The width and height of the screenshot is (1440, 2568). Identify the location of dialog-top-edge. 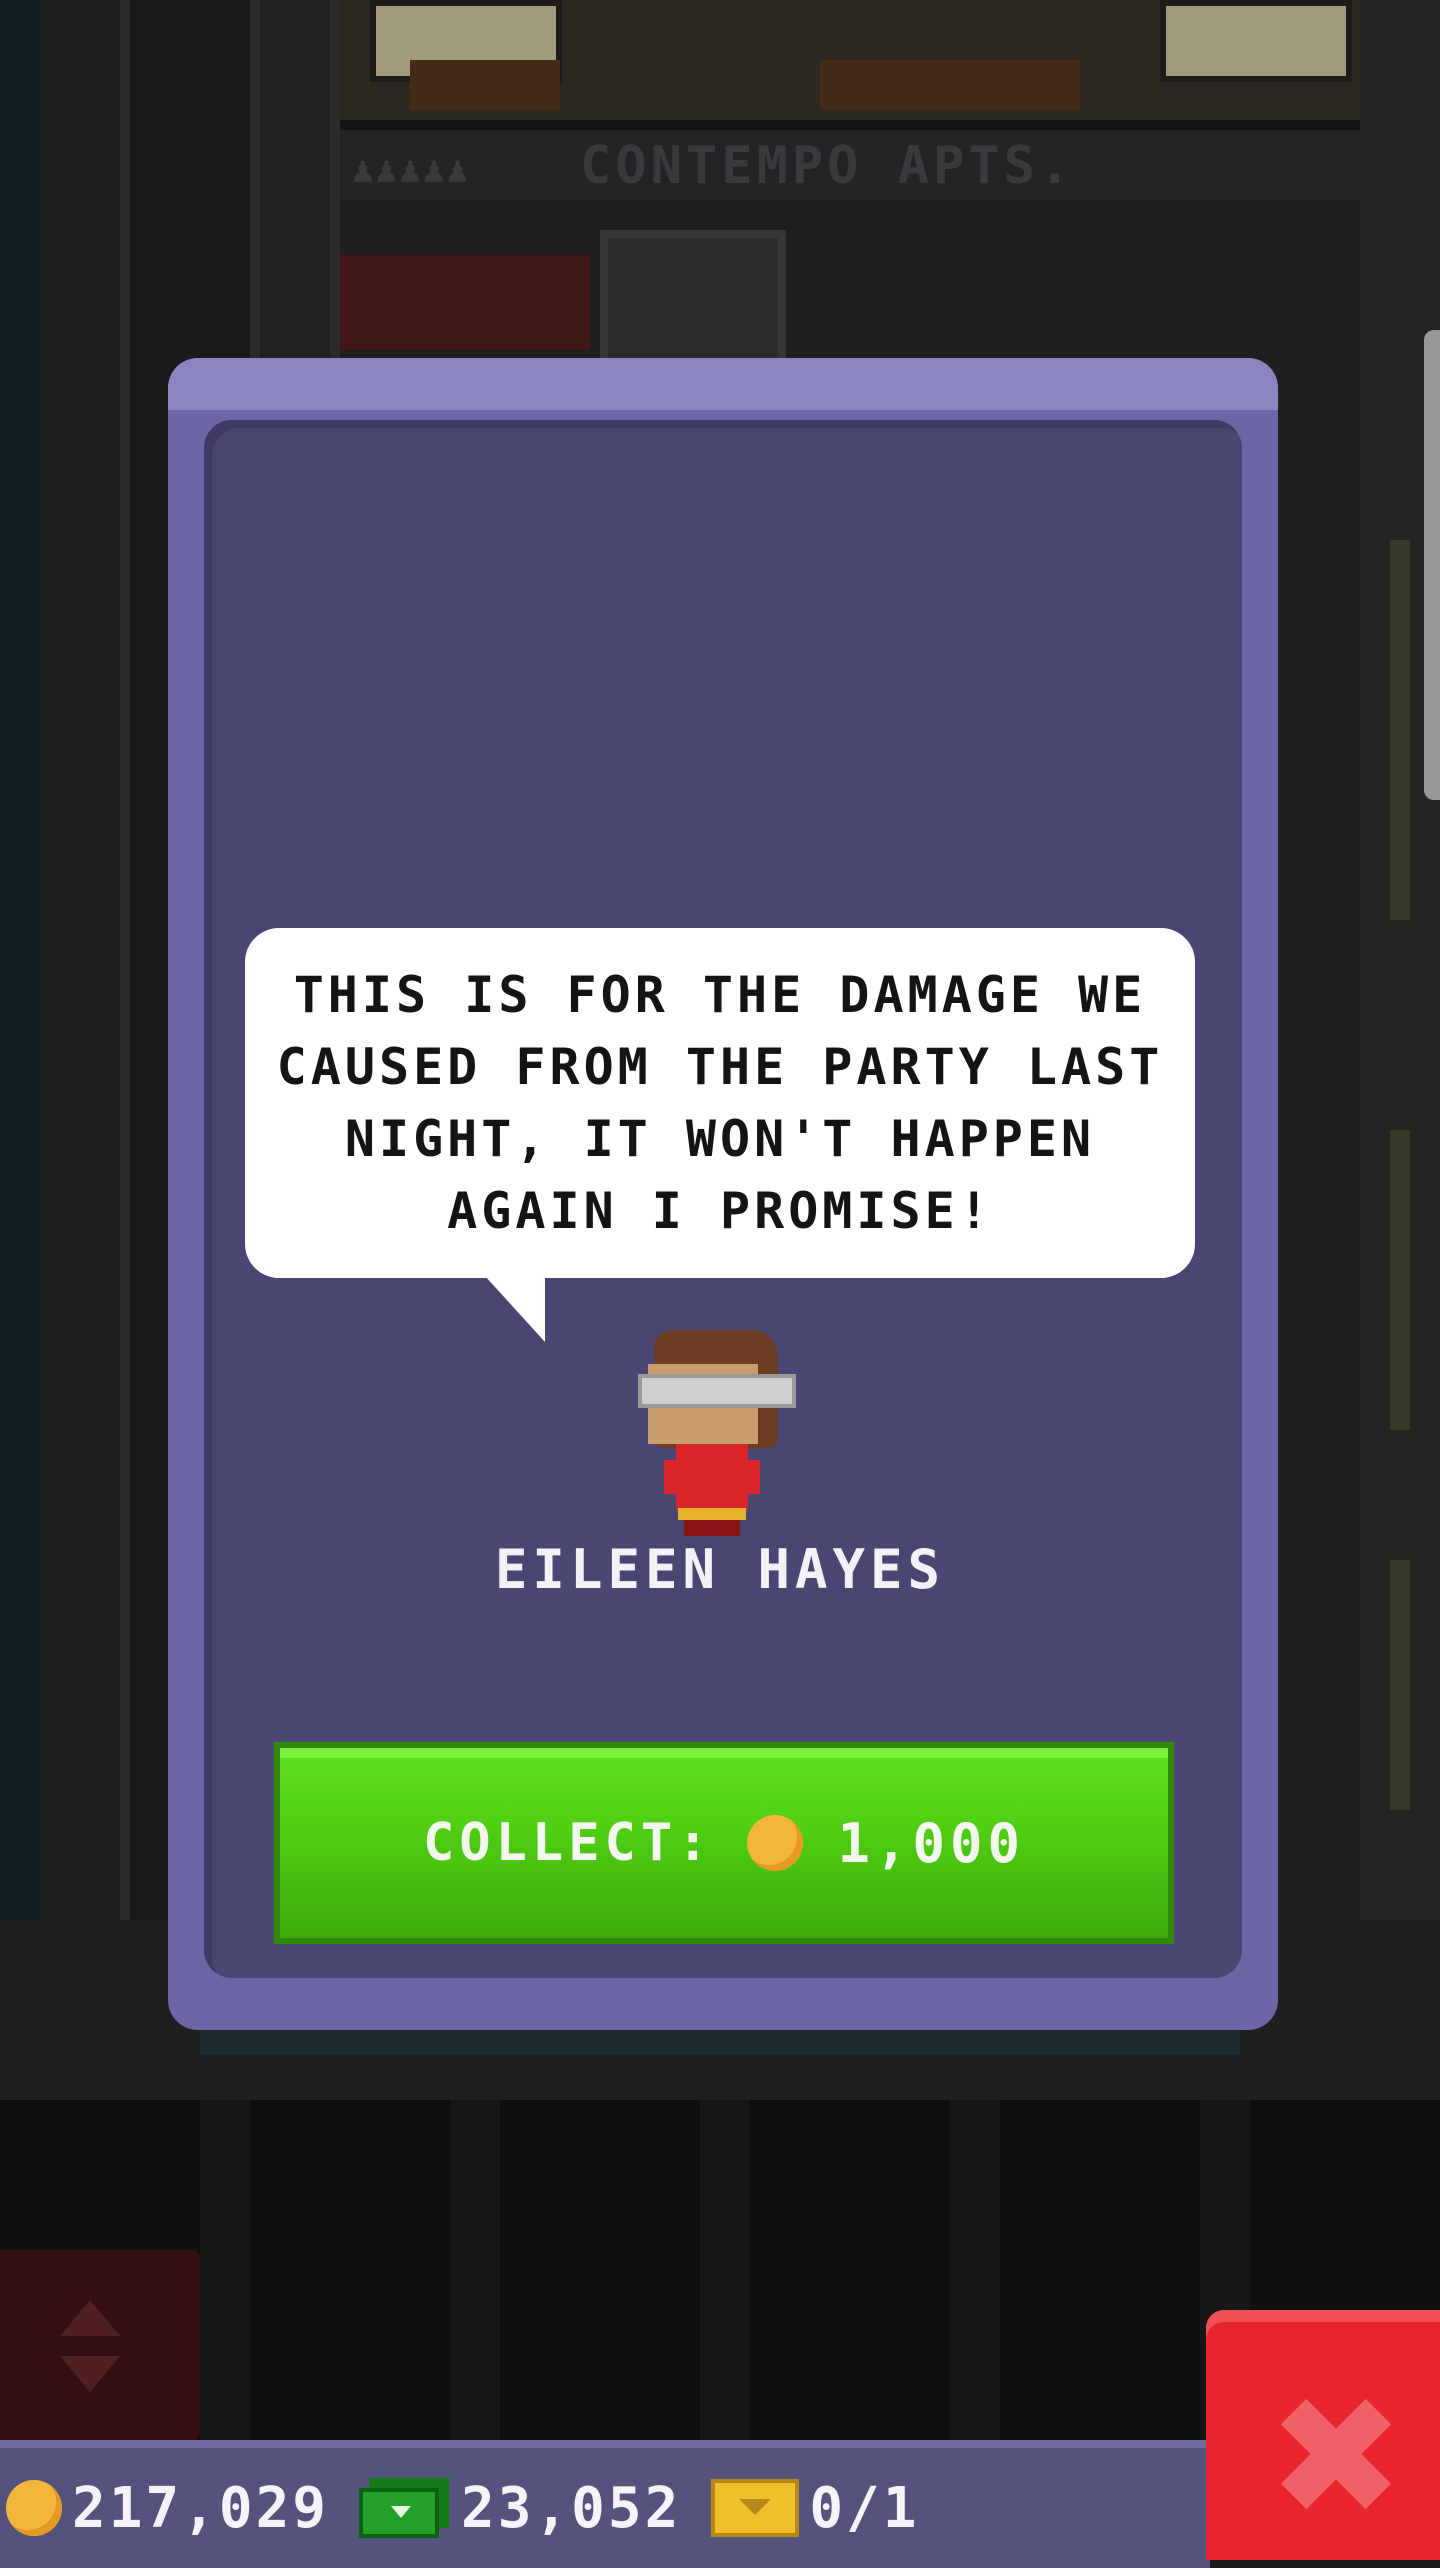
(723, 384).